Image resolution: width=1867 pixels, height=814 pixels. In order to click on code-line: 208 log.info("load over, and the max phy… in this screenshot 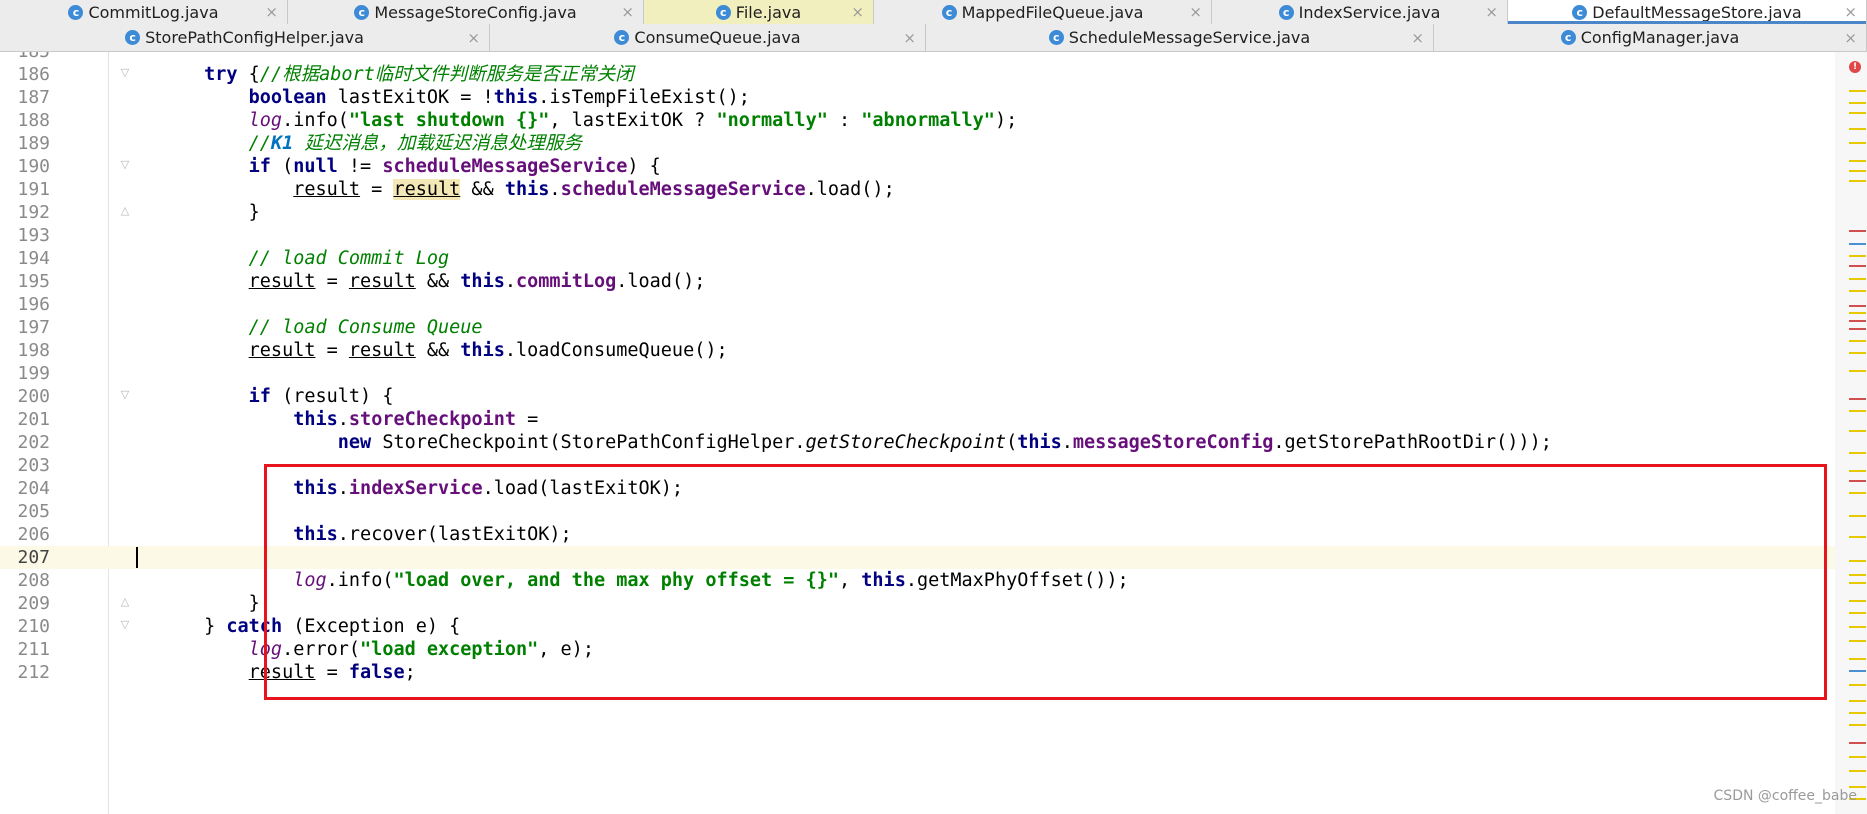, I will do `click(917, 580)`.